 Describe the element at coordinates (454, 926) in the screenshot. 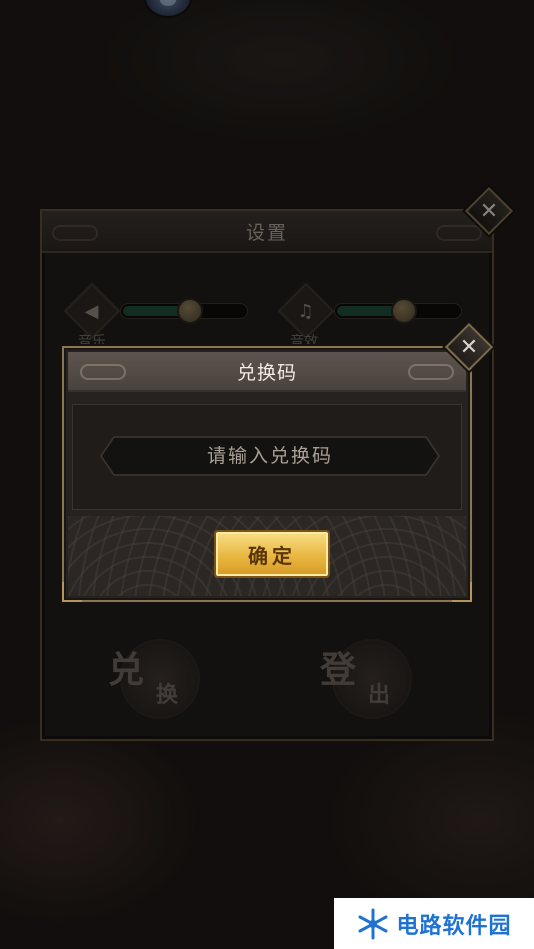

I see `watermark-text: 电路软件园` at that location.